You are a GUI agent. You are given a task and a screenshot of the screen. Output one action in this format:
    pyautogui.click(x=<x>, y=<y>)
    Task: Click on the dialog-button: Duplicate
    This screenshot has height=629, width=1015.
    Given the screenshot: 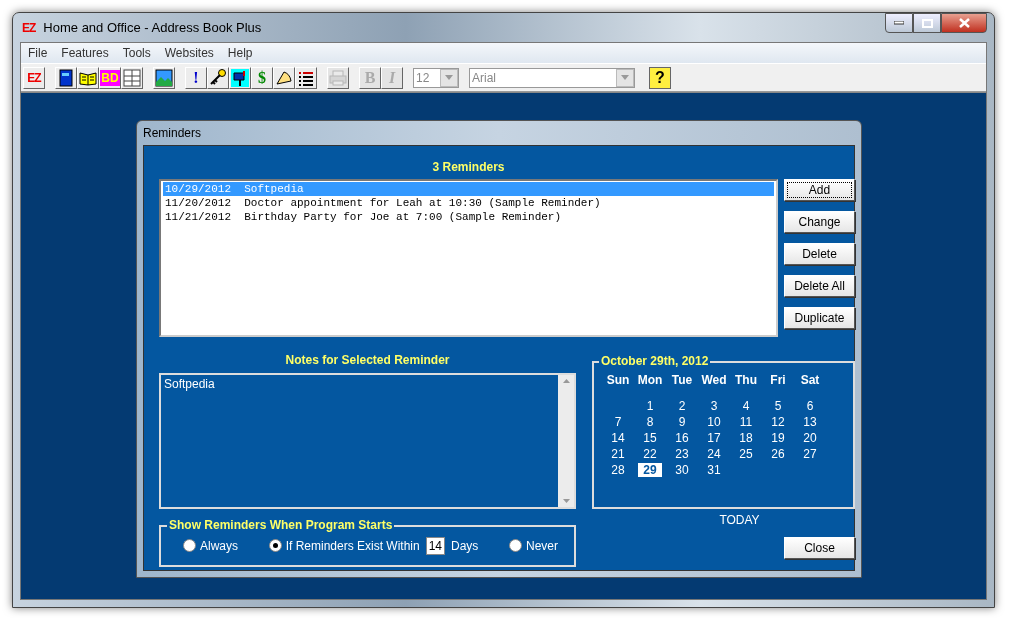 What is the action you would take?
    pyautogui.click(x=819, y=318)
    